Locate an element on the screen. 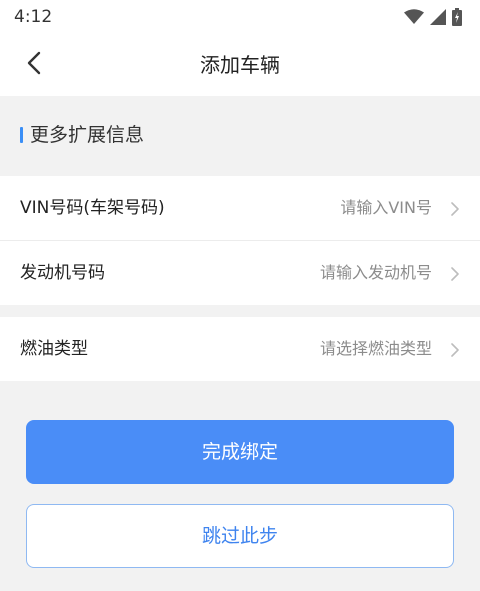 Image resolution: width=480 pixels, height=591 pixels. signal-icon is located at coordinates (438, 17).